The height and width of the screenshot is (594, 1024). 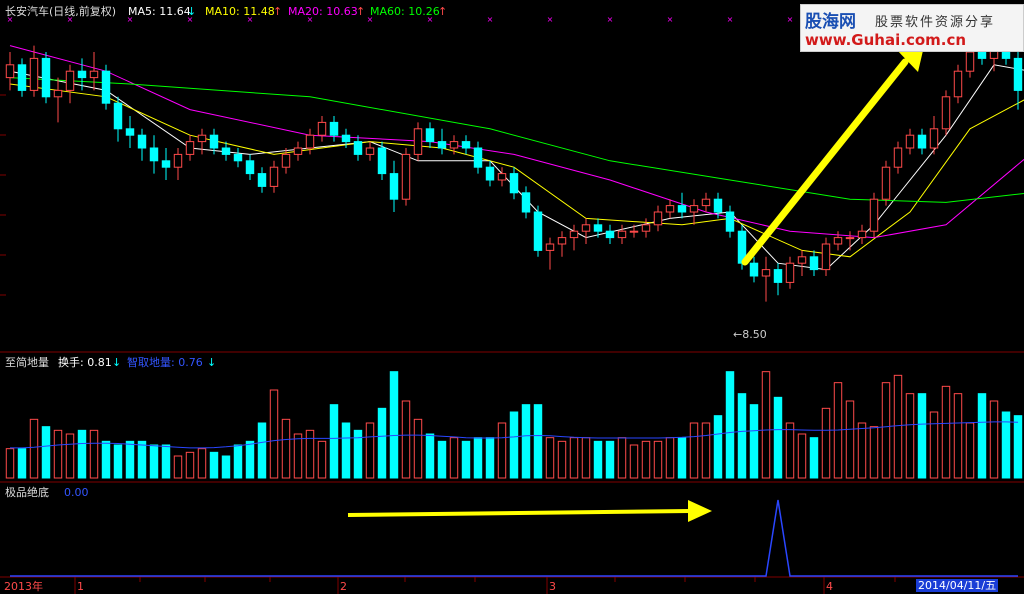 I want to click on watermark-logo: 股海网 股票软件资源分享 www.Guhai.com.cn, so click(x=912, y=28).